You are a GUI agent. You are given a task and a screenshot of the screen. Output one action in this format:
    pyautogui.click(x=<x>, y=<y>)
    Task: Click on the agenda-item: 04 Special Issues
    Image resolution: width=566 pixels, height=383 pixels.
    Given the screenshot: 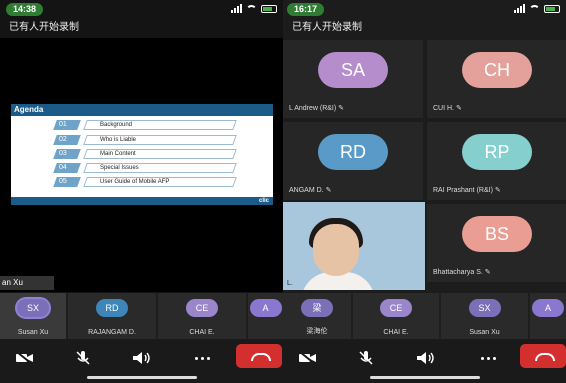 What is the action you would take?
    pyautogui.click(x=149, y=168)
    